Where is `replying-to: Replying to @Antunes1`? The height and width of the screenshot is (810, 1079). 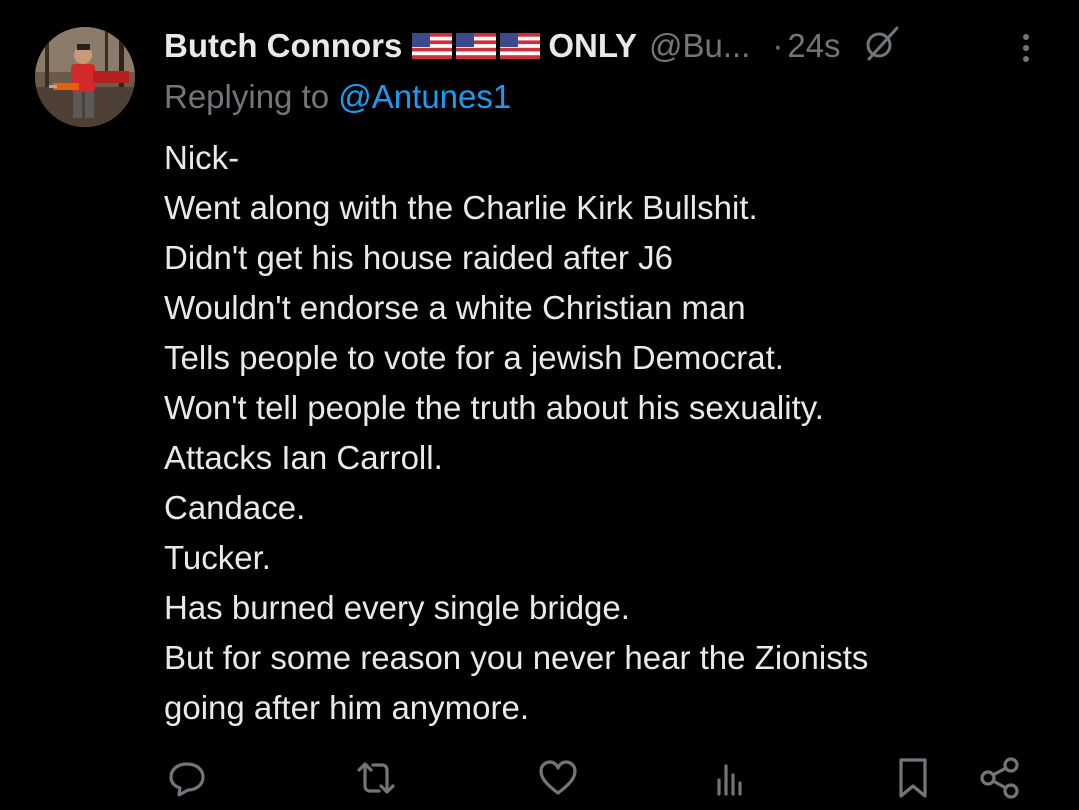 replying-to: Replying to @Antunes1 is located at coordinates (337, 97).